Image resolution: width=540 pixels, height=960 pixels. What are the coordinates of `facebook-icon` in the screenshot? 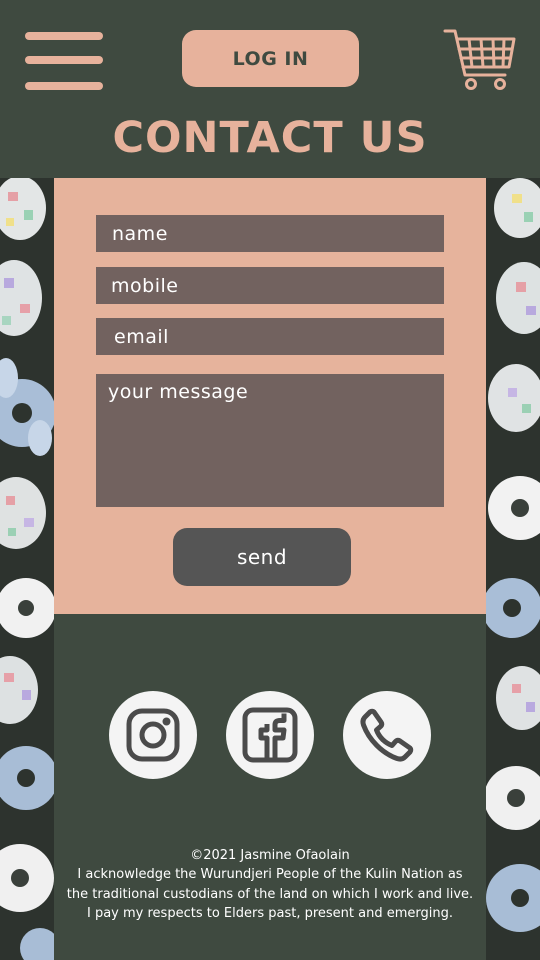 It's located at (270, 735).